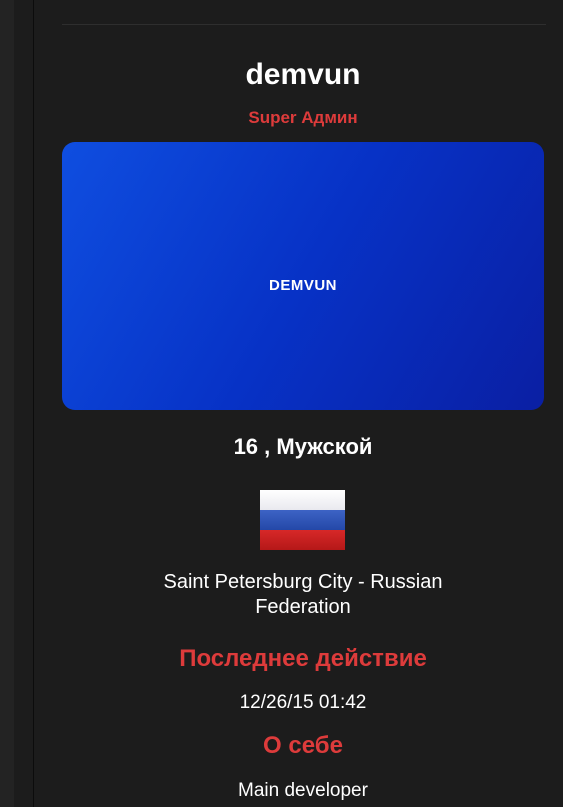  What do you see at coordinates (303, 790) in the screenshot?
I see `about-text: Main developer` at bounding box center [303, 790].